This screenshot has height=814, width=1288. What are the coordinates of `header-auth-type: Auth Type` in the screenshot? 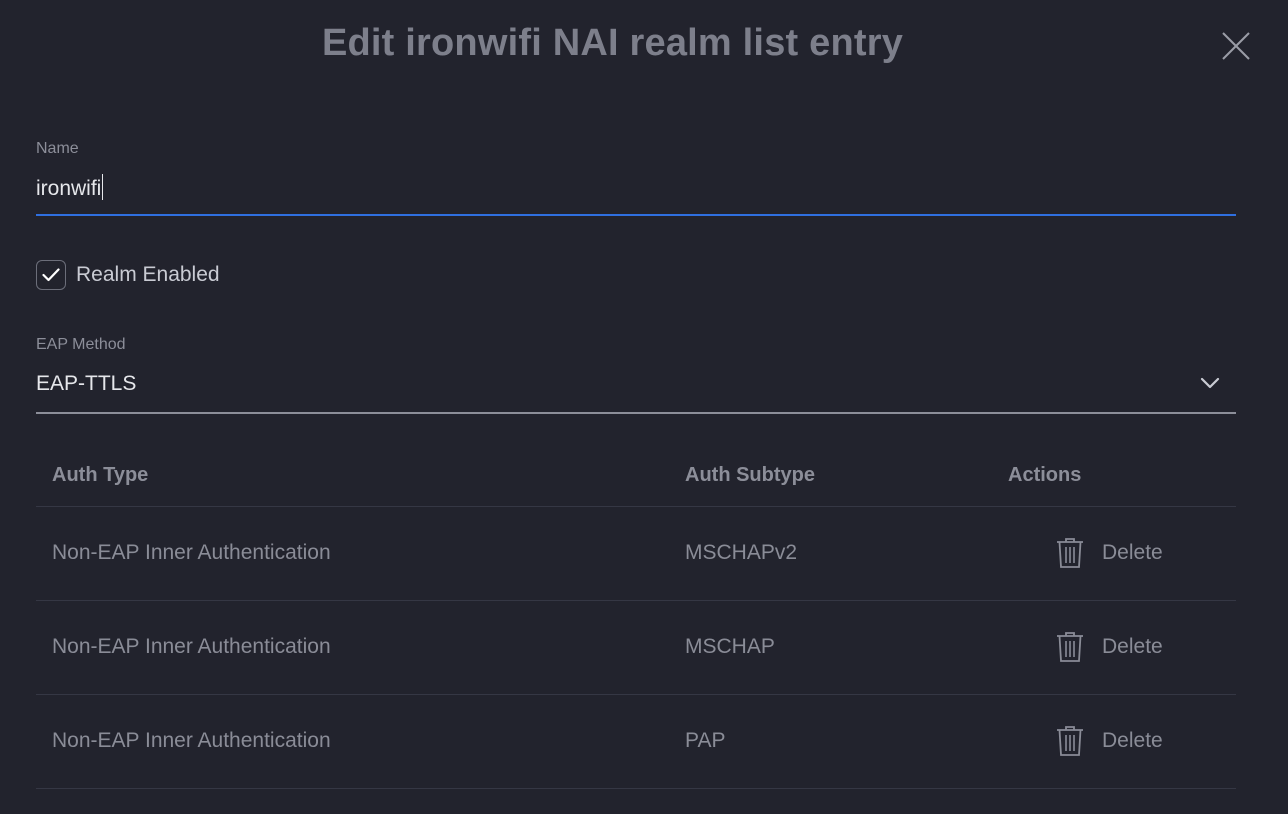 It's located at (100, 475).